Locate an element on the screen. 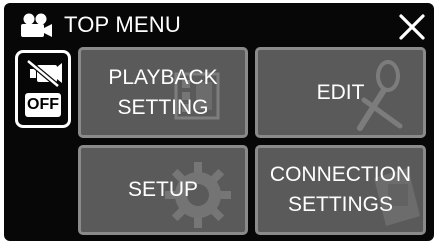  connection-settings-label: CONNECTION SETTINGS is located at coordinates (340, 189).